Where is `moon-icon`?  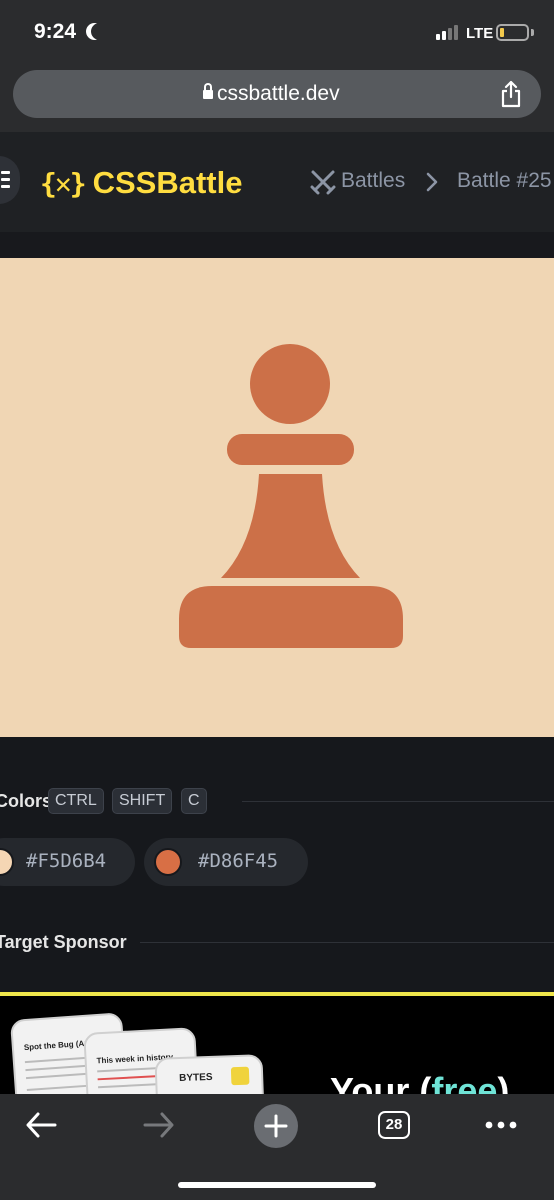 moon-icon is located at coordinates (99, 31).